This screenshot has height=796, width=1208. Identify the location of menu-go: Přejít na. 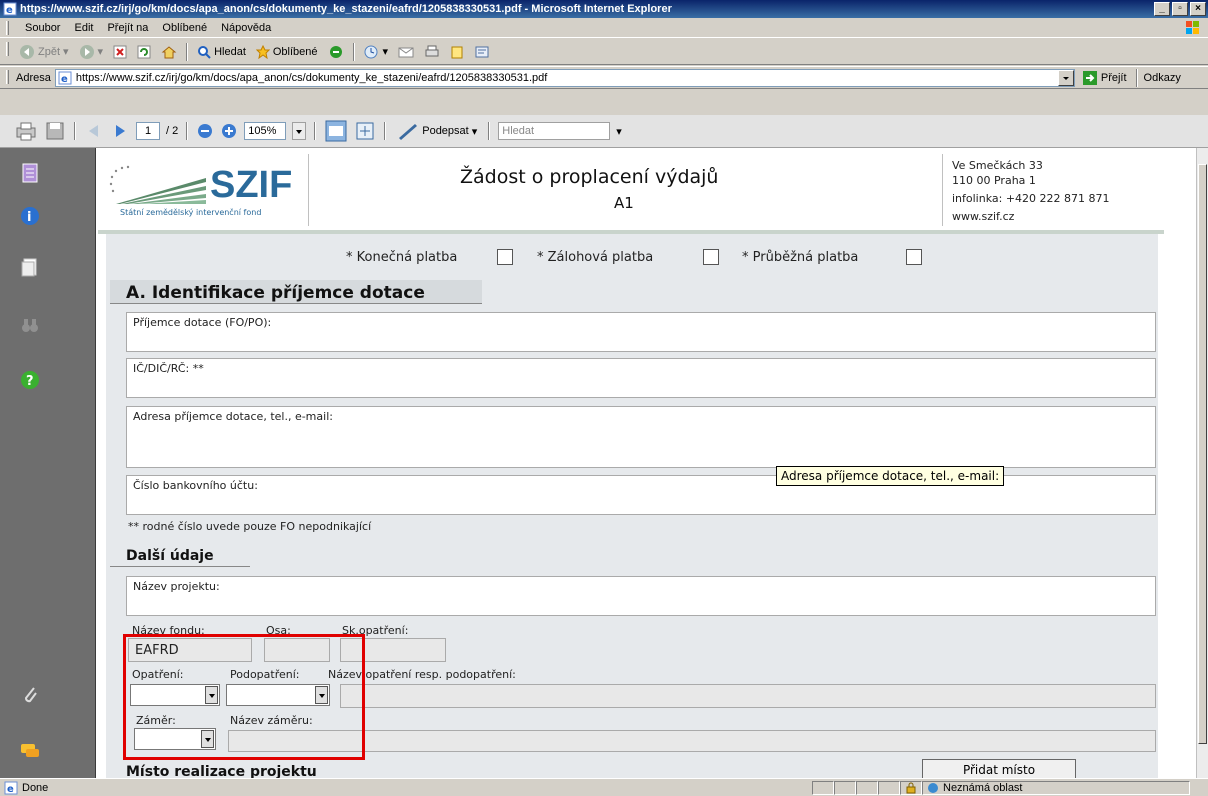
(127, 28).